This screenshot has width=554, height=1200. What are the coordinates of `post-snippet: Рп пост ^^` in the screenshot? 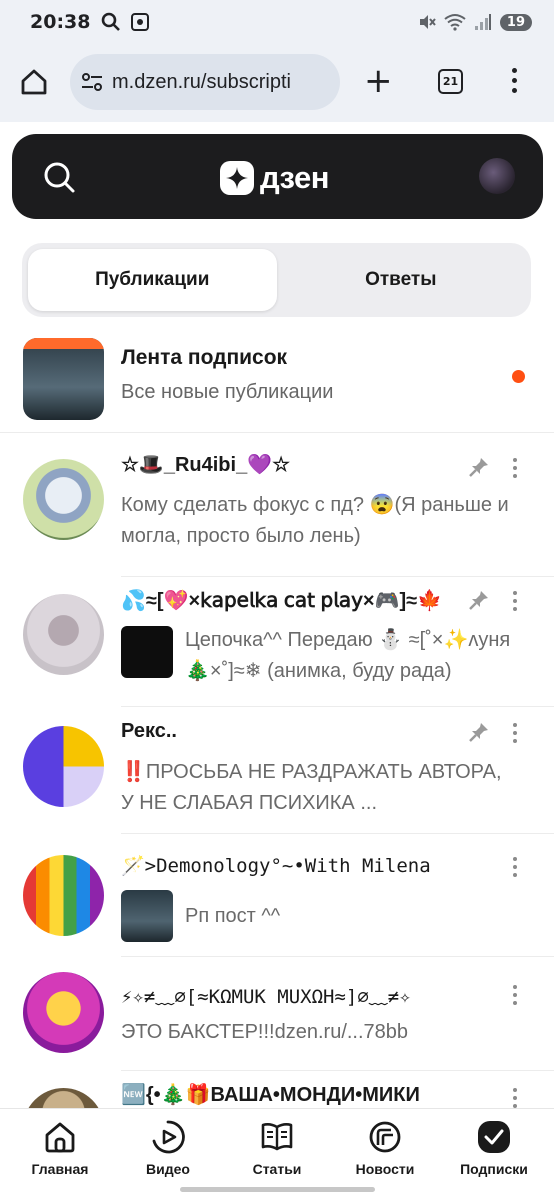 It's located at (233, 916).